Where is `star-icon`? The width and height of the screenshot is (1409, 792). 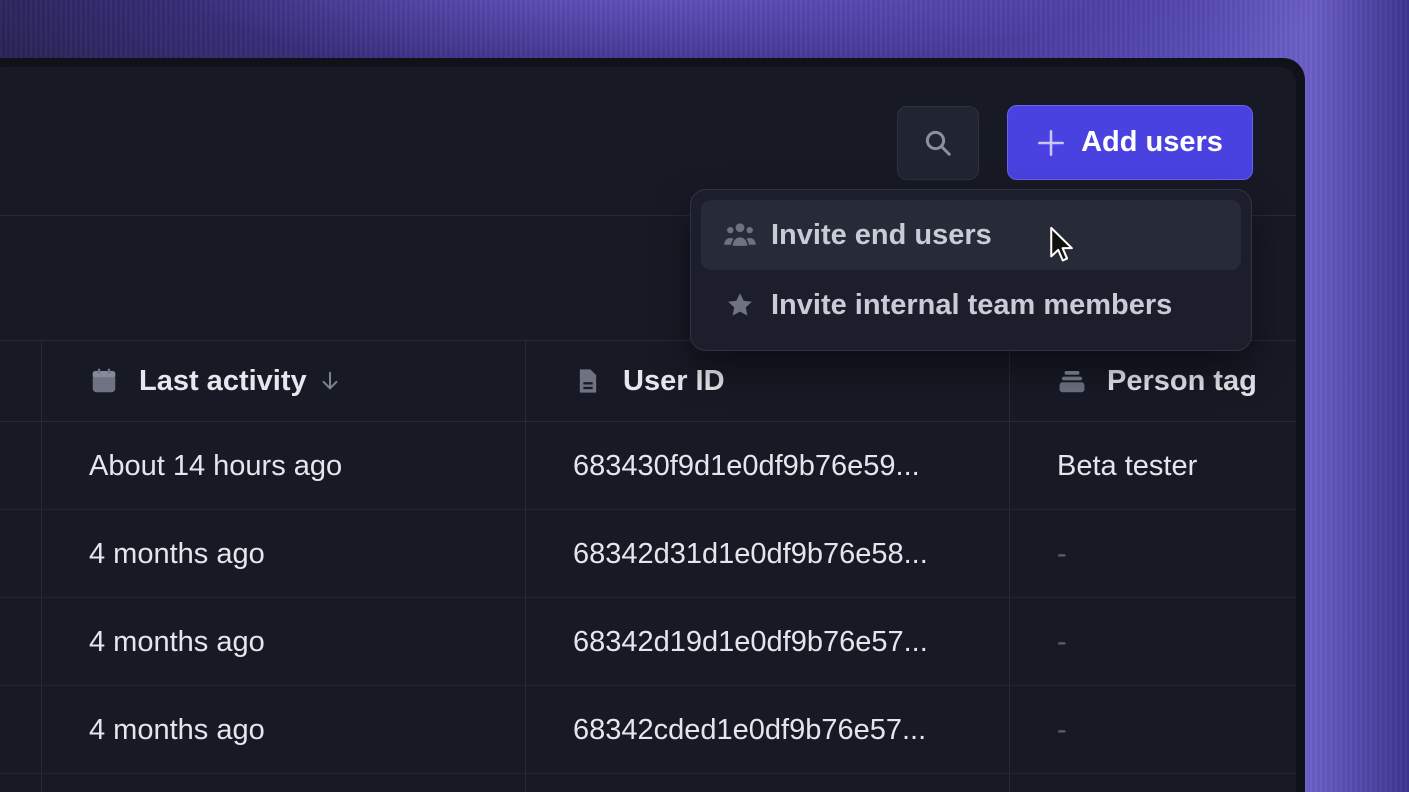 star-icon is located at coordinates (740, 305).